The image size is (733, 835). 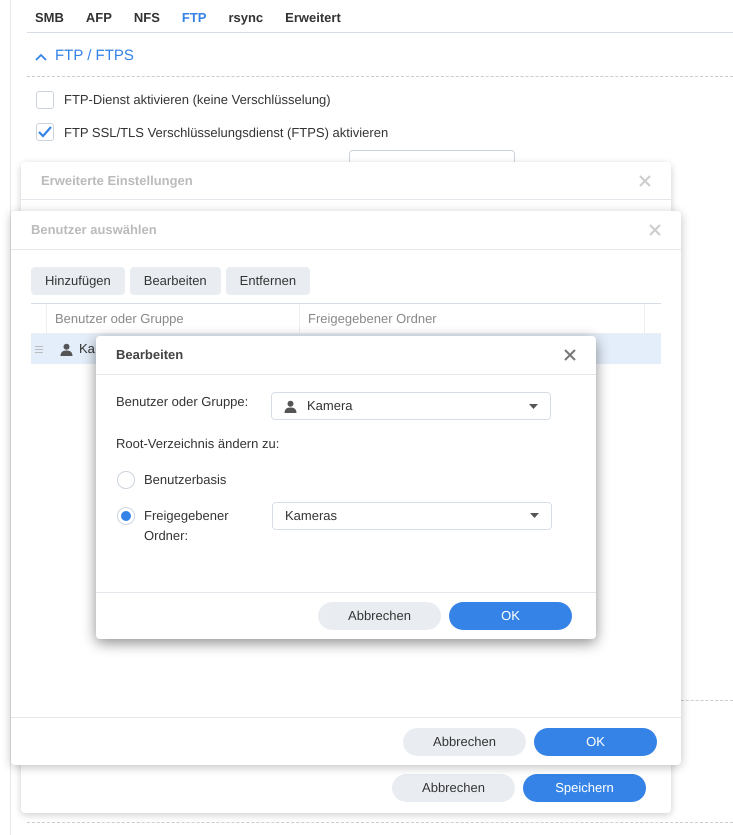 What do you see at coordinates (150, 355) in the screenshot?
I see `dialog-title: Bearbeiten` at bounding box center [150, 355].